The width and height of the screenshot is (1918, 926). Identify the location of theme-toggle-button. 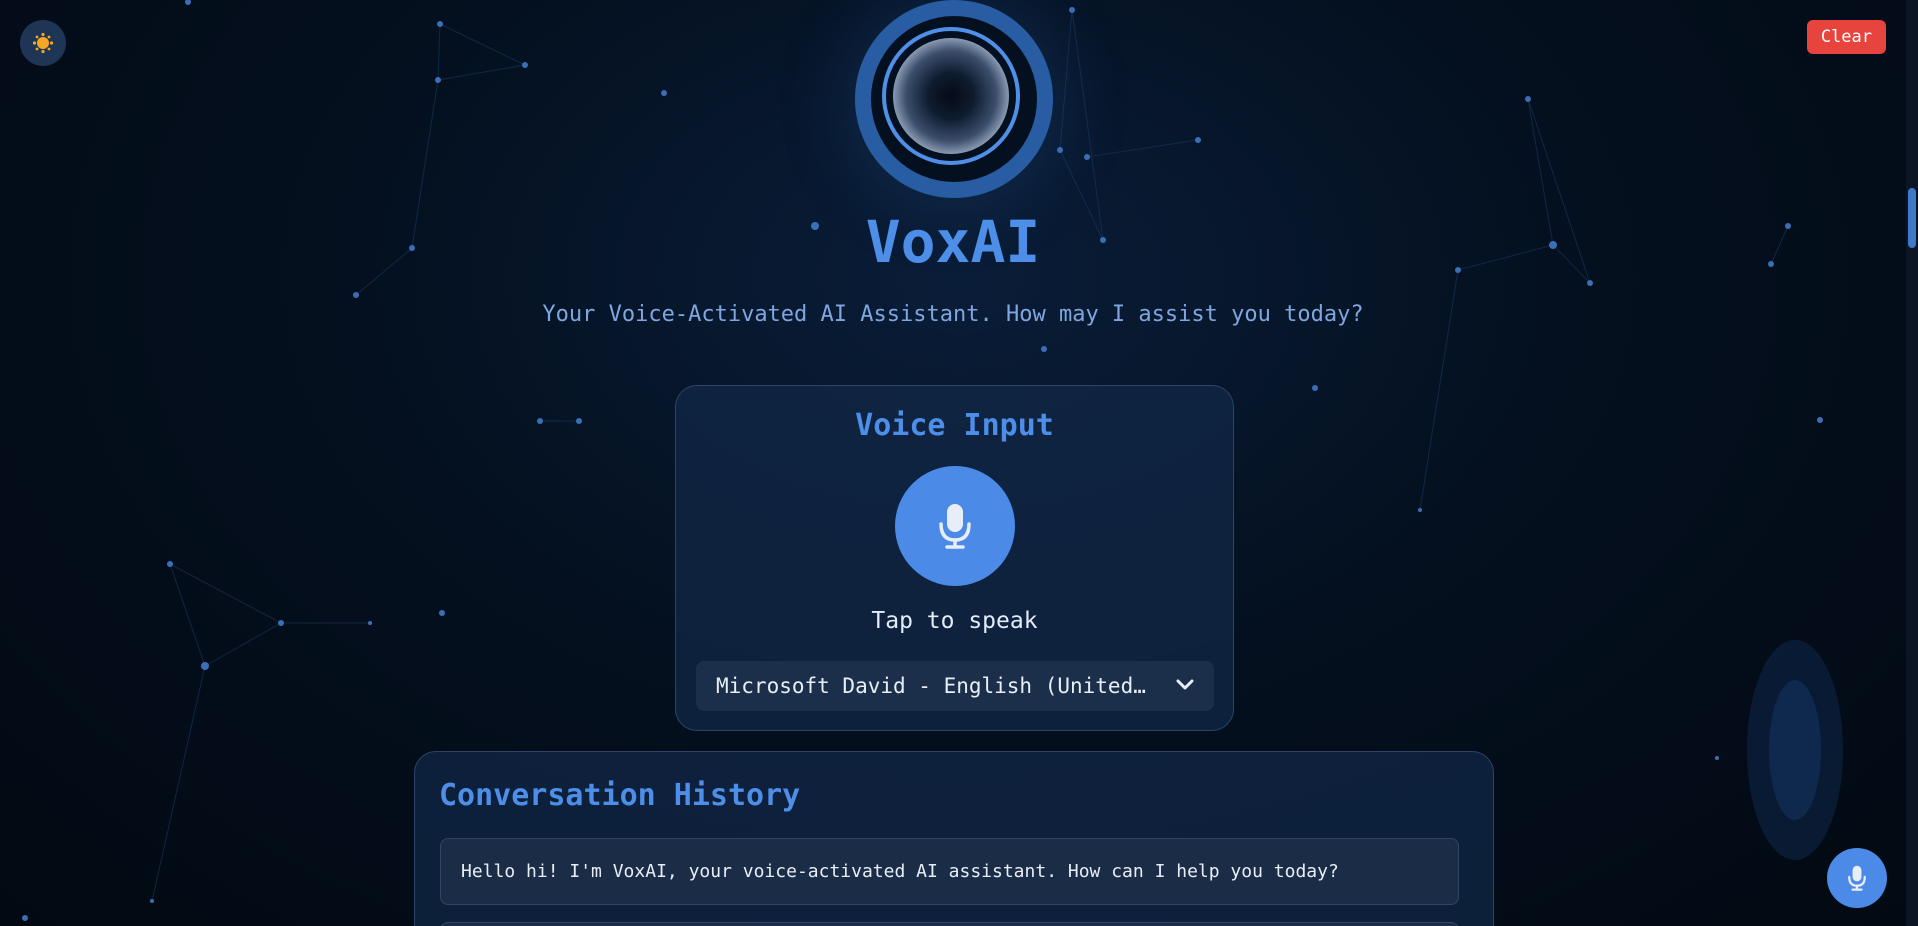
(43, 43).